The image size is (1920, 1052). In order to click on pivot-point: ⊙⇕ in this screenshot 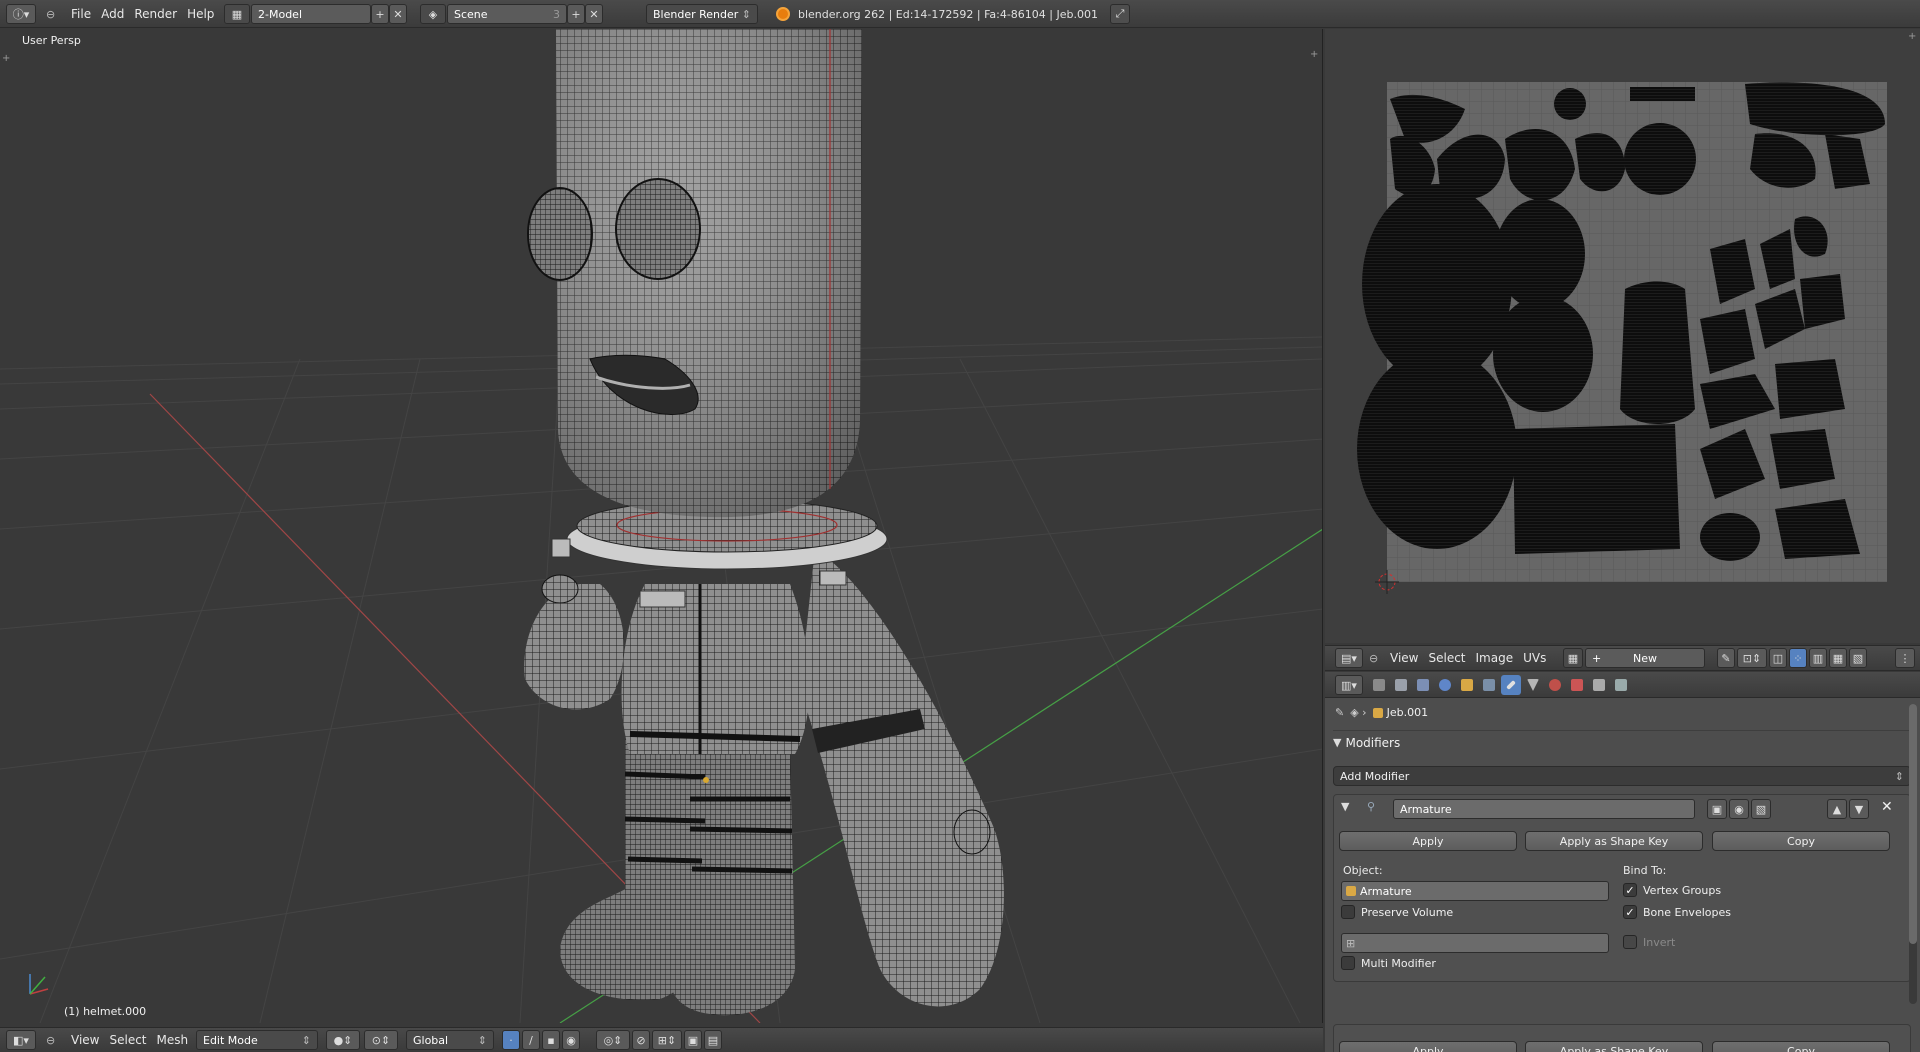, I will do `click(381, 1040)`.